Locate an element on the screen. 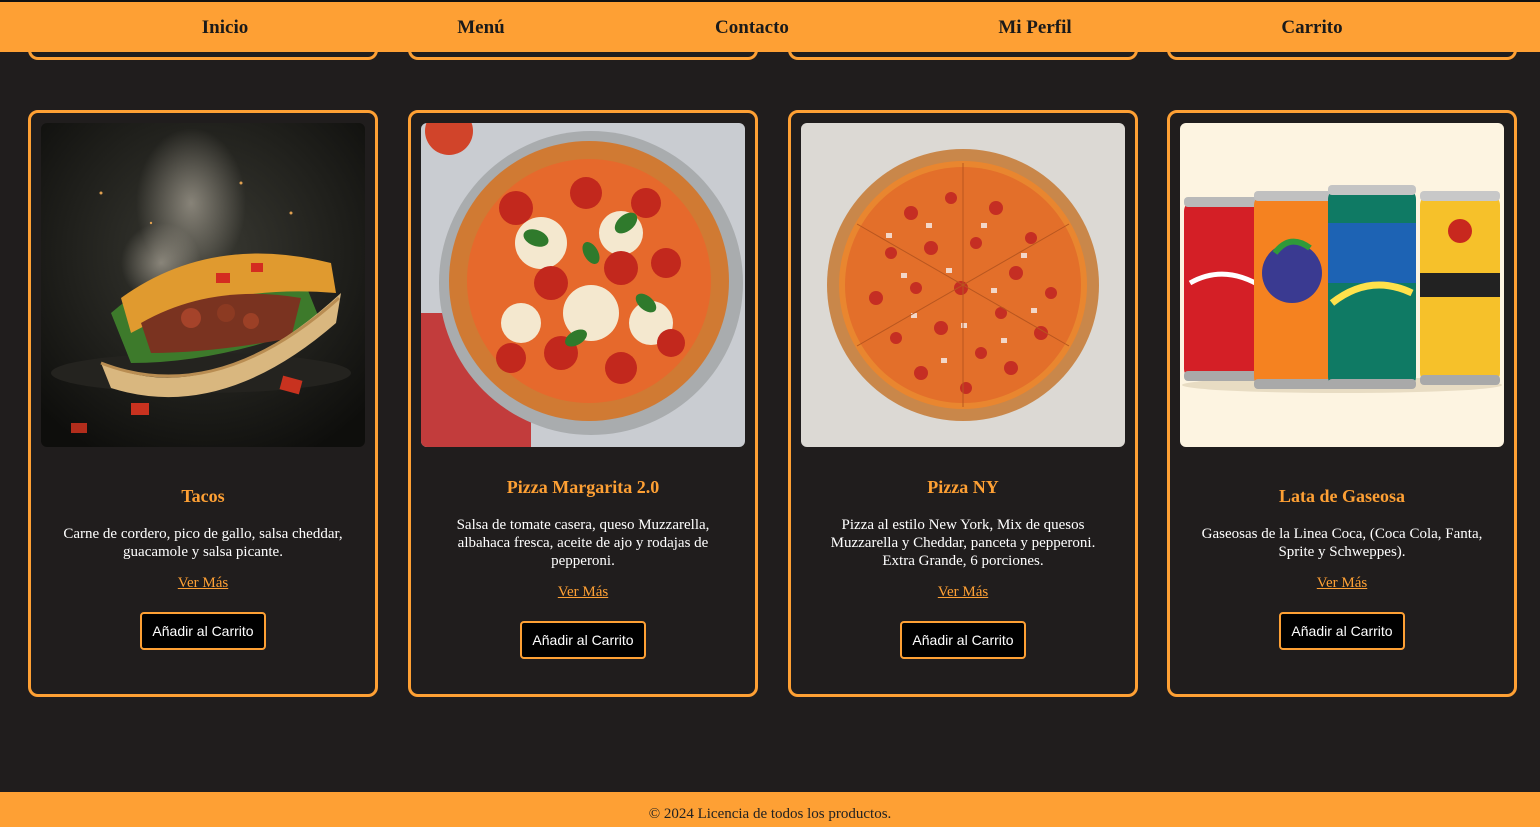  product-title: Pizza Margarita 2.0 is located at coordinates (583, 486).